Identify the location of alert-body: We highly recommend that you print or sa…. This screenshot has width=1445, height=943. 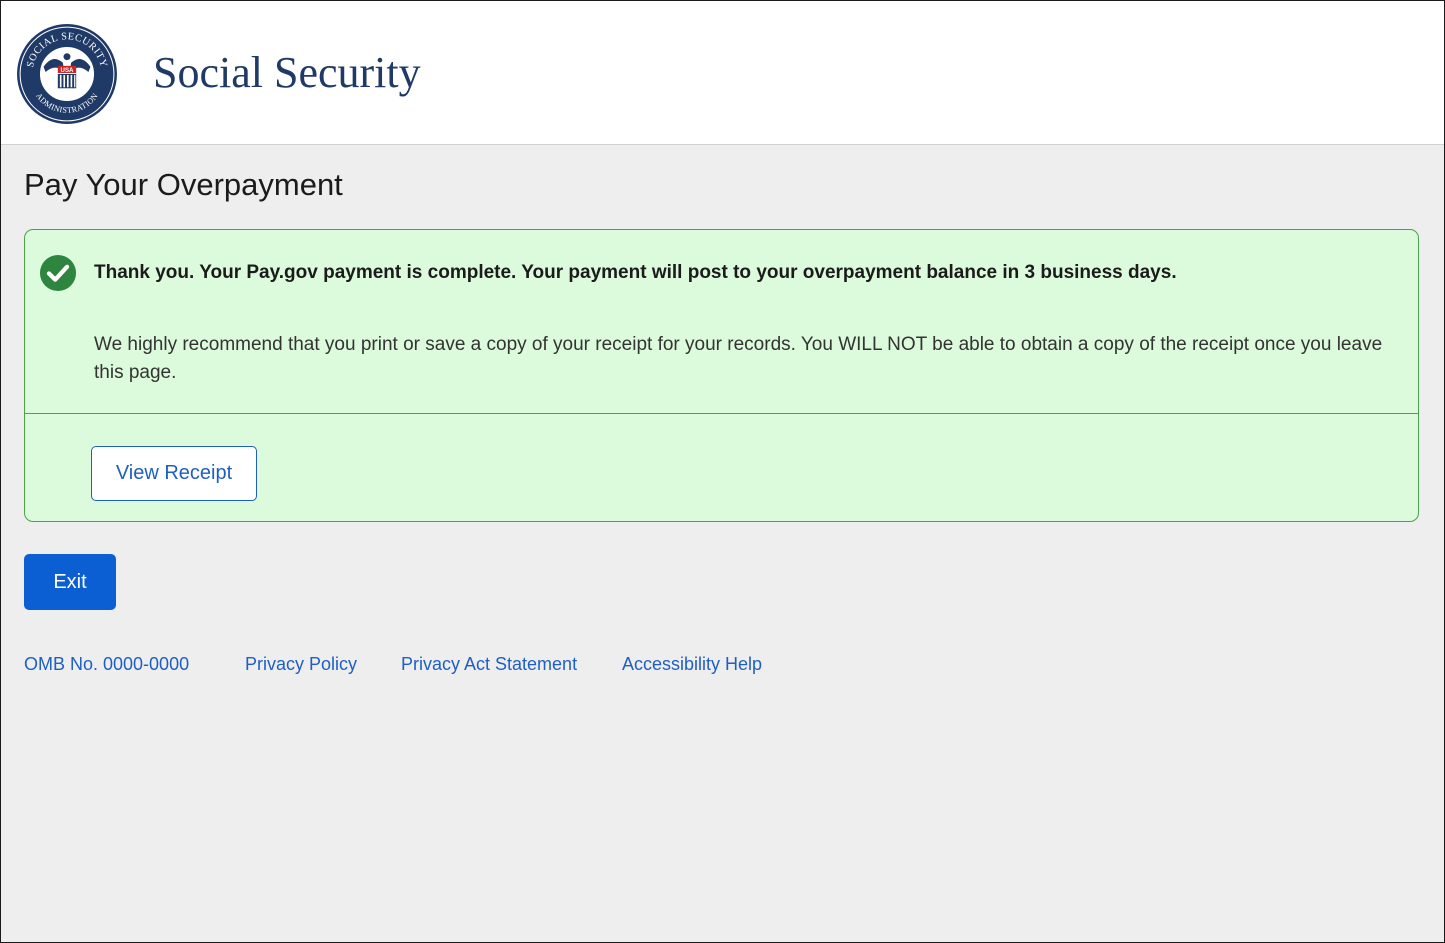
(738, 358).